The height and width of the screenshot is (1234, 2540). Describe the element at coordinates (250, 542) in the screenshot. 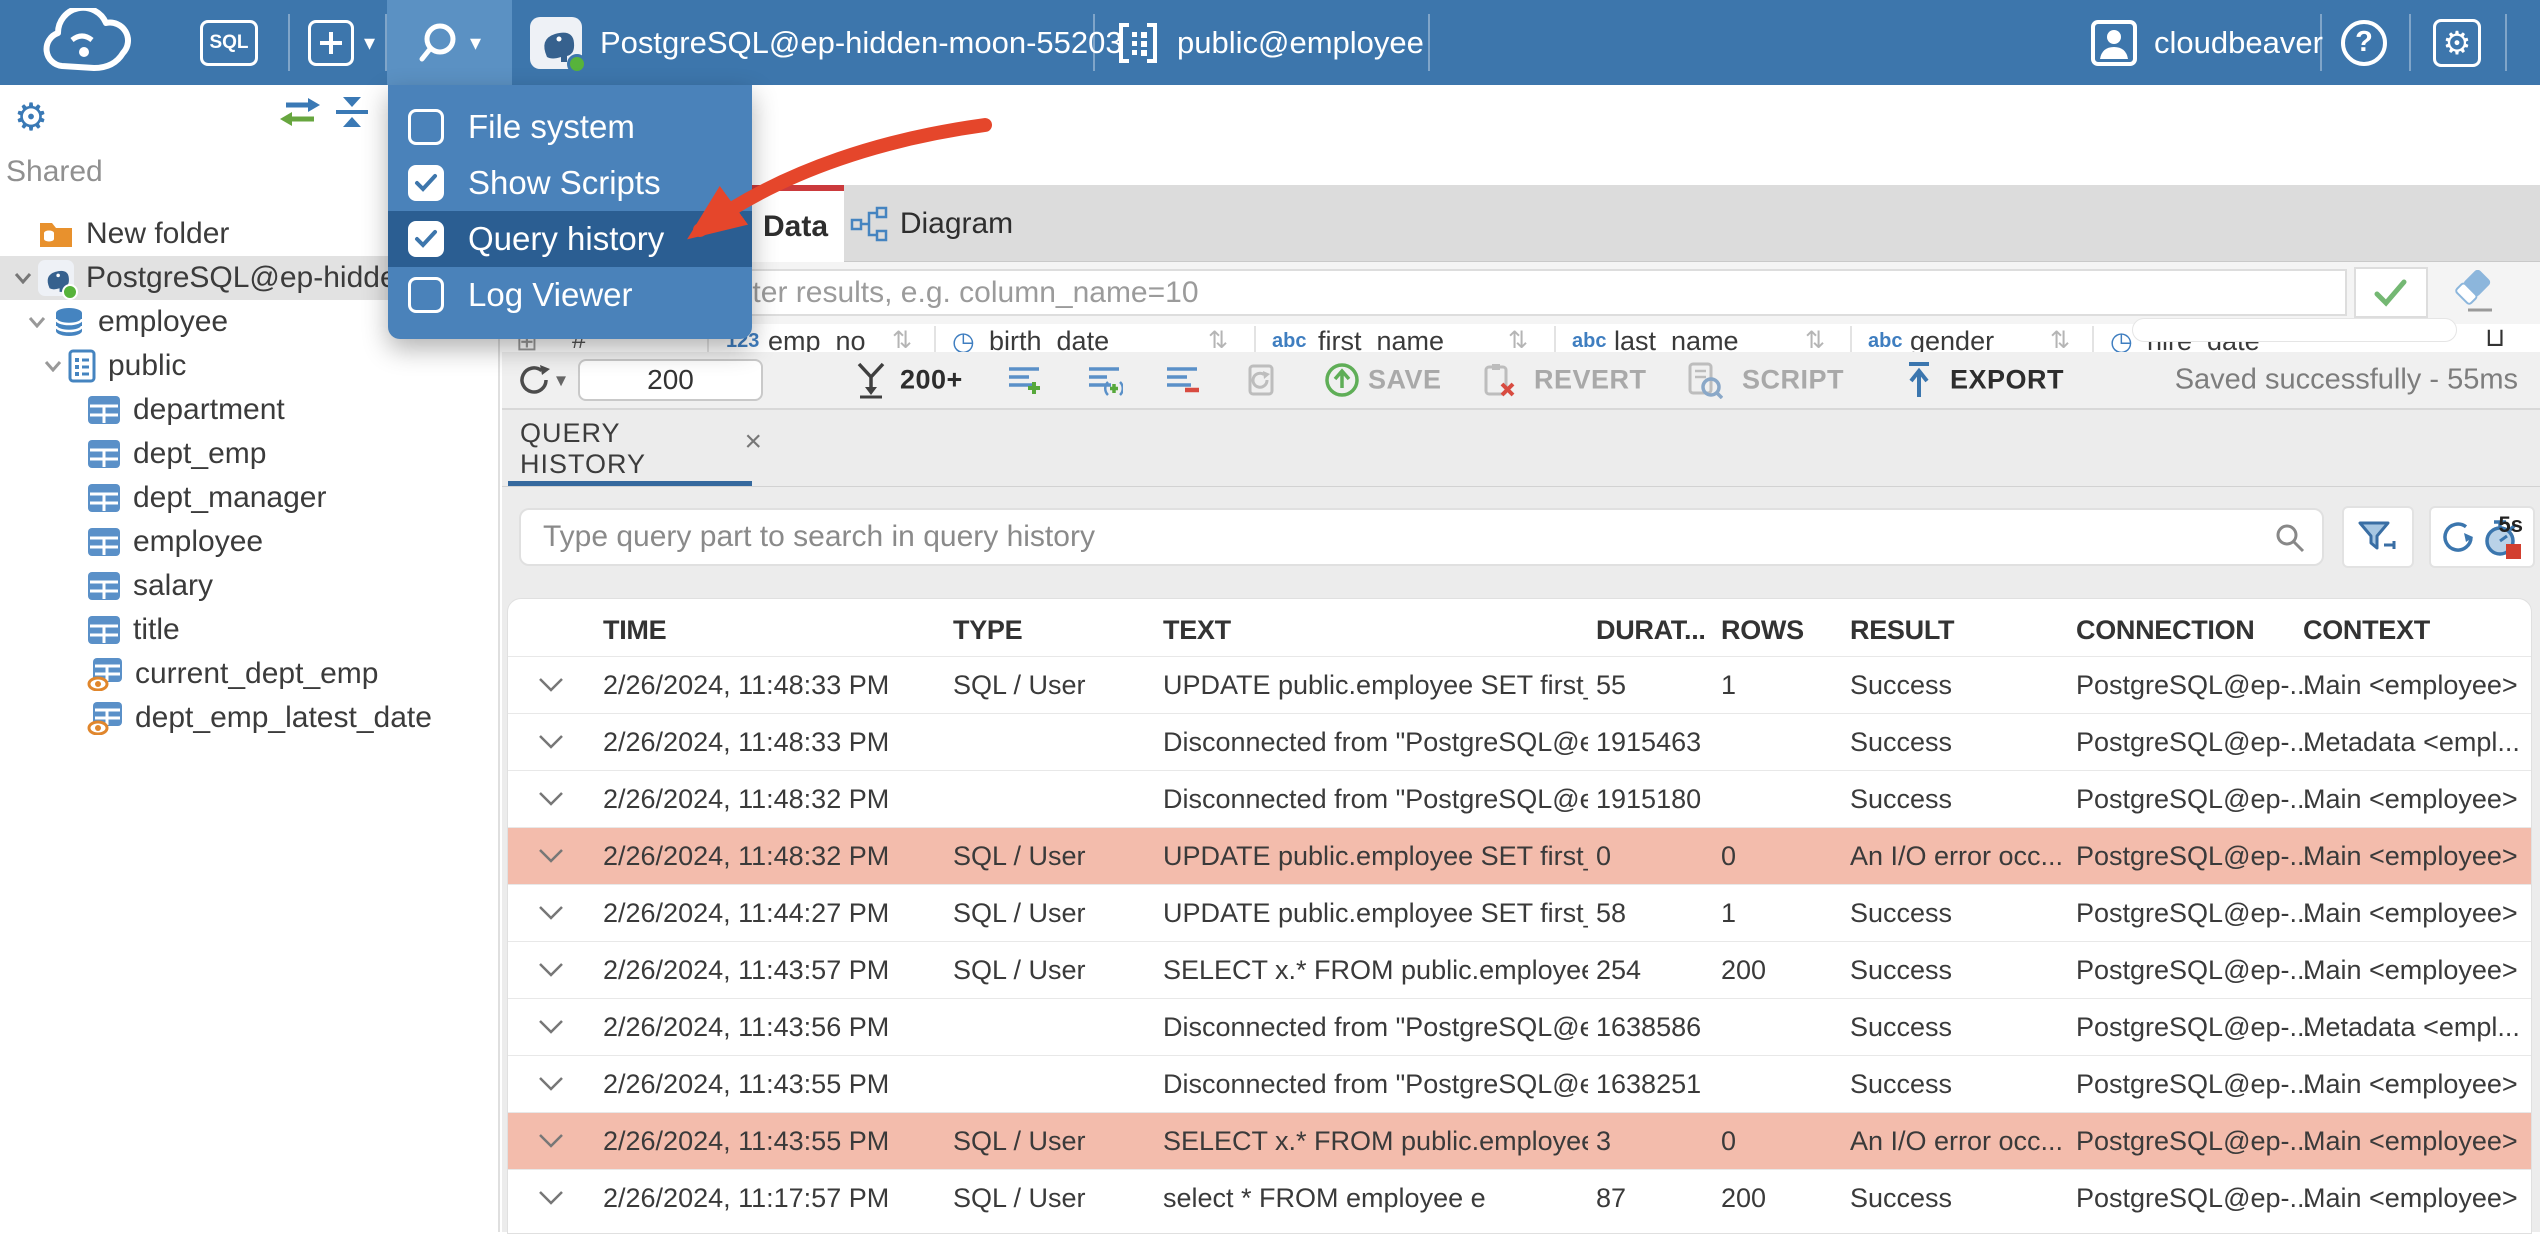

I see `tree-item-table: employee` at that location.